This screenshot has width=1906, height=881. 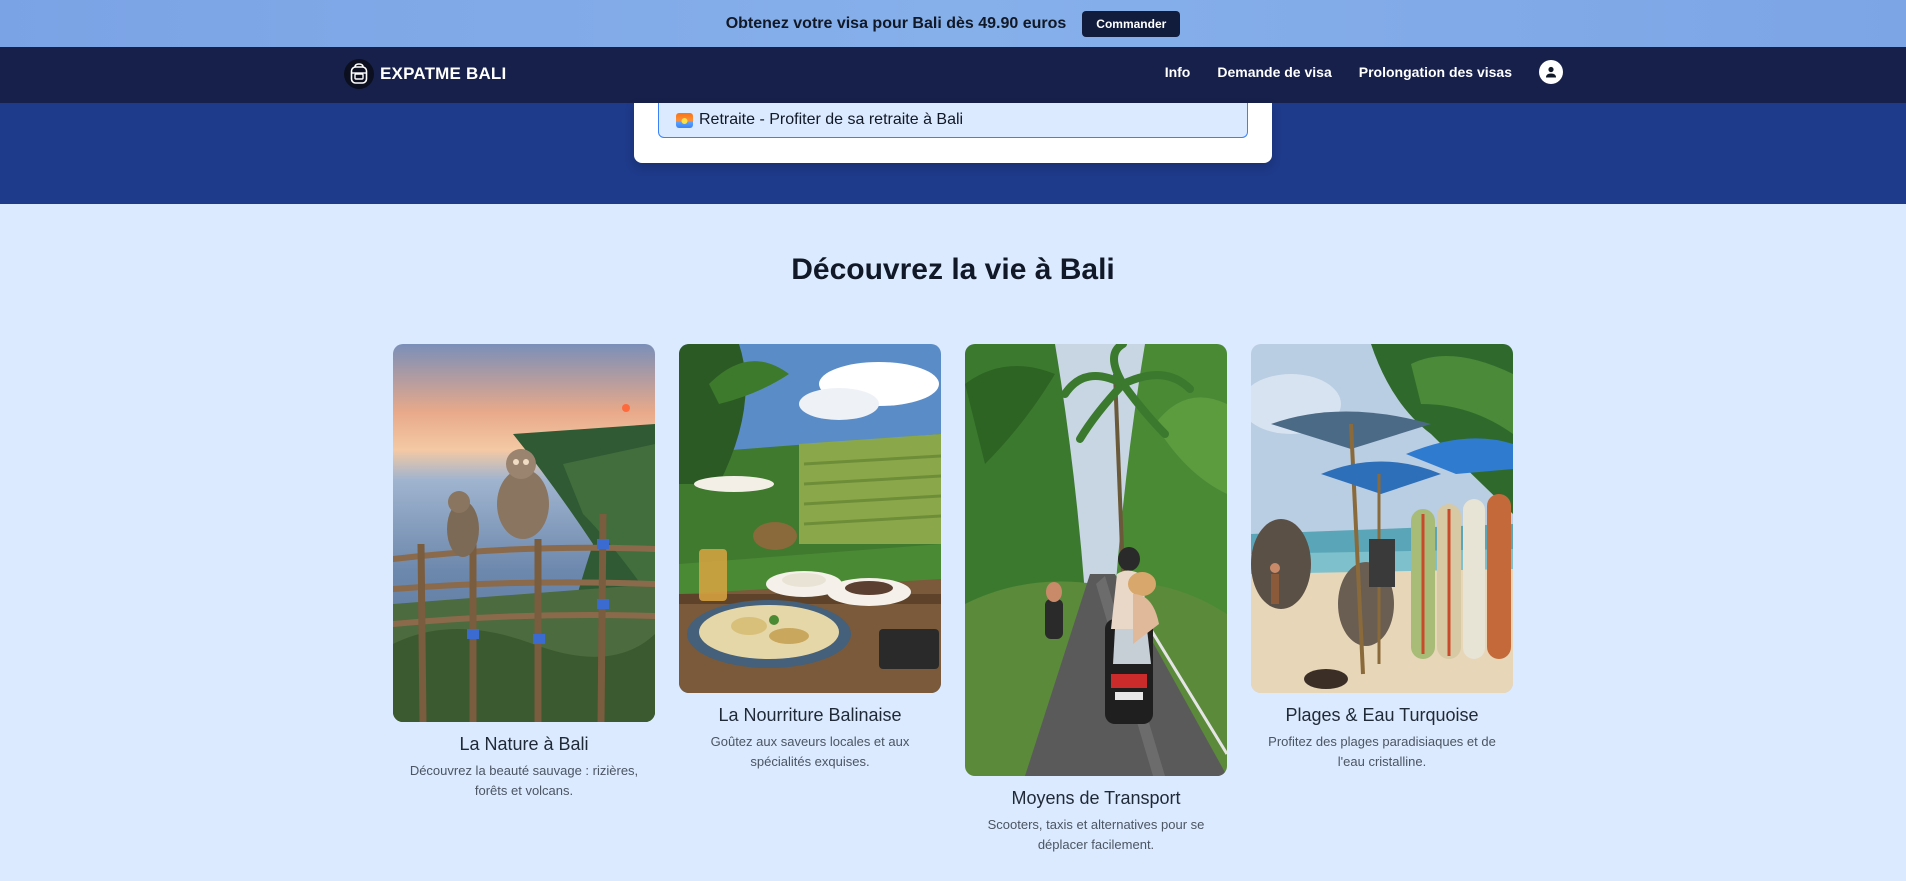 I want to click on nature-photo, so click(x=524, y=533).